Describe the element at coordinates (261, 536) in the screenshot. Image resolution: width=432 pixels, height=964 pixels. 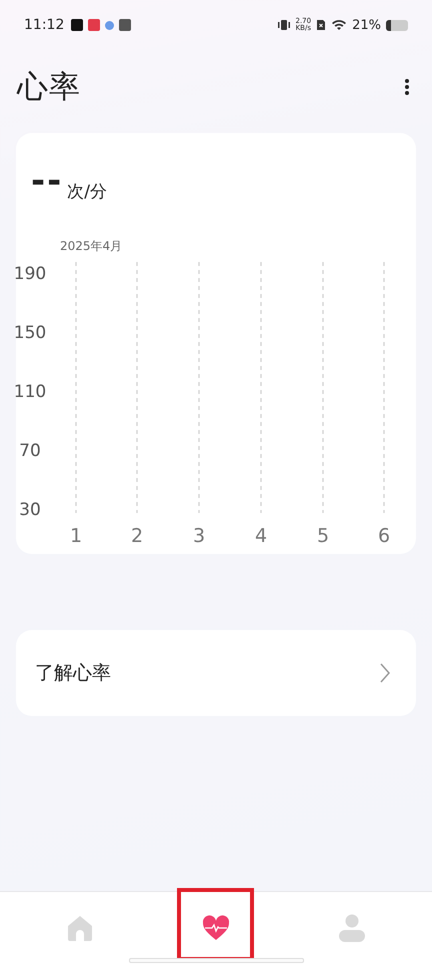
I see `x-axis-label: 4` at that location.